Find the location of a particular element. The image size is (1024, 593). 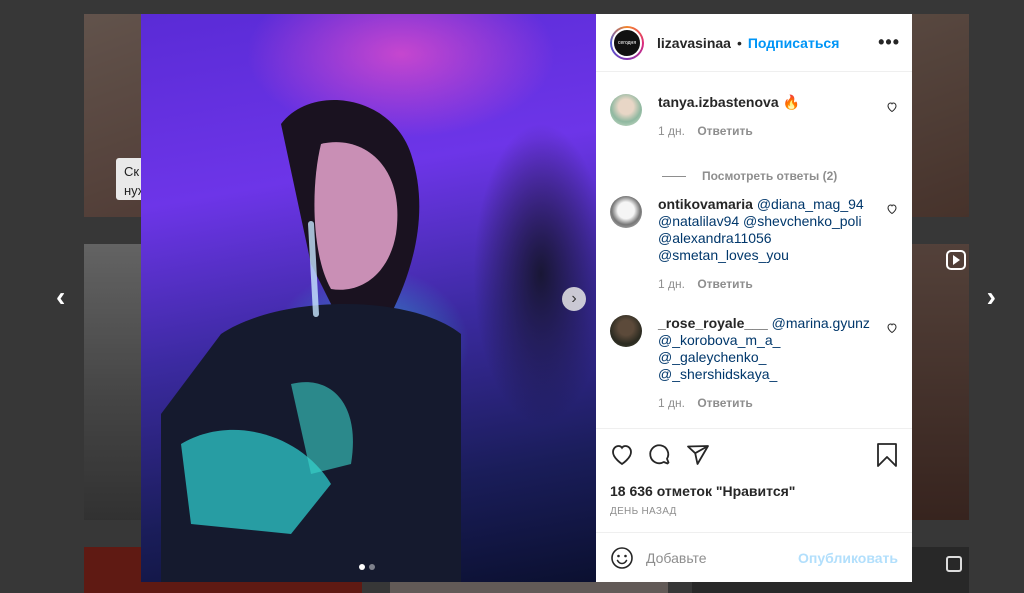

comment-emoji: 🔥 is located at coordinates (791, 102).